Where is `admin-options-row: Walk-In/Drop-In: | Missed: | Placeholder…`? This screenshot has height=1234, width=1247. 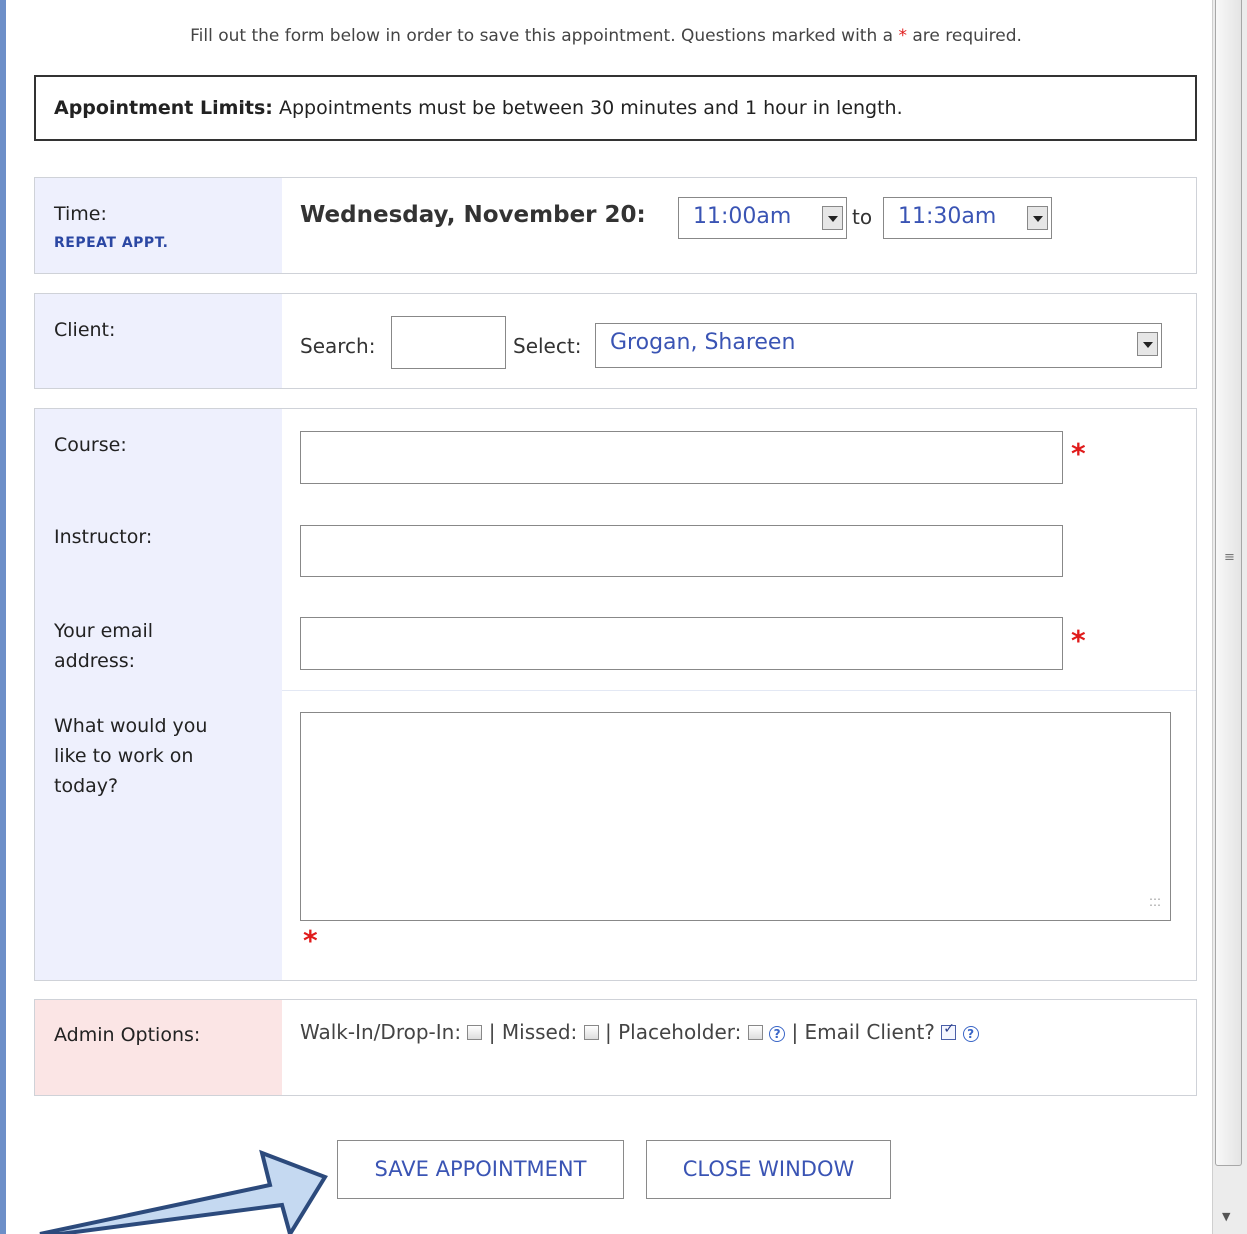
admin-options-row: Walk-In/Drop-In: | Missed: | Placeholder… is located at coordinates (639, 1032).